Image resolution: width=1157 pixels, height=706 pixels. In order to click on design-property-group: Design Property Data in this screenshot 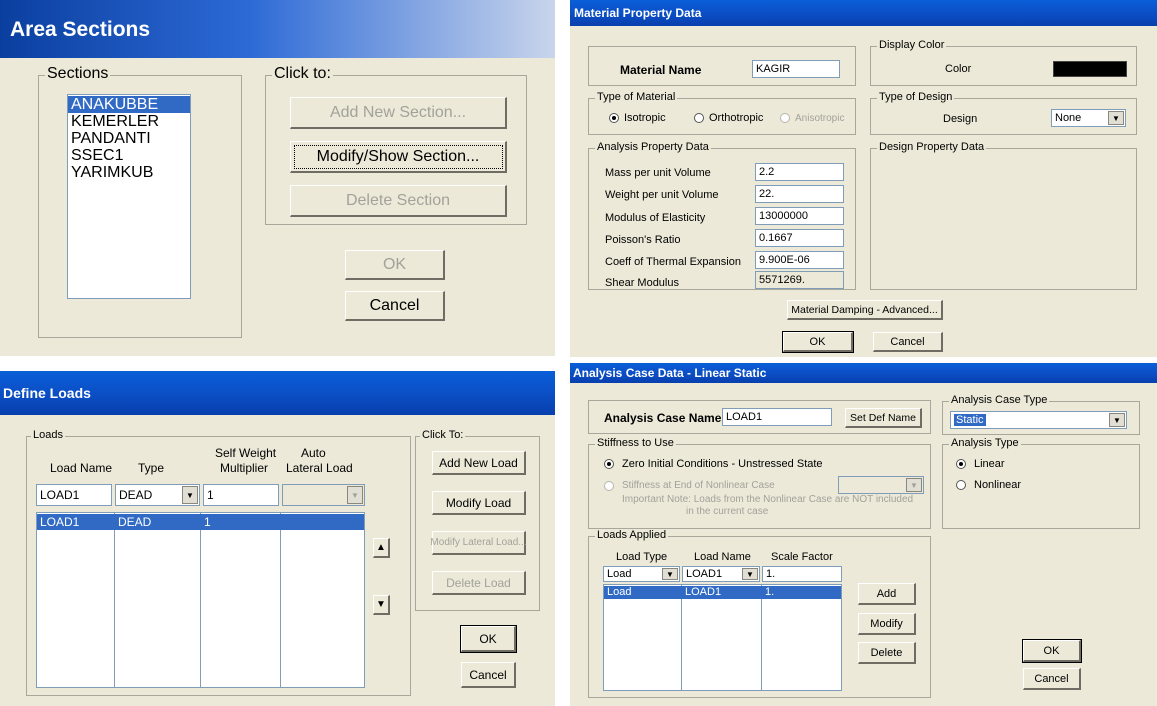, I will do `click(1003, 215)`.